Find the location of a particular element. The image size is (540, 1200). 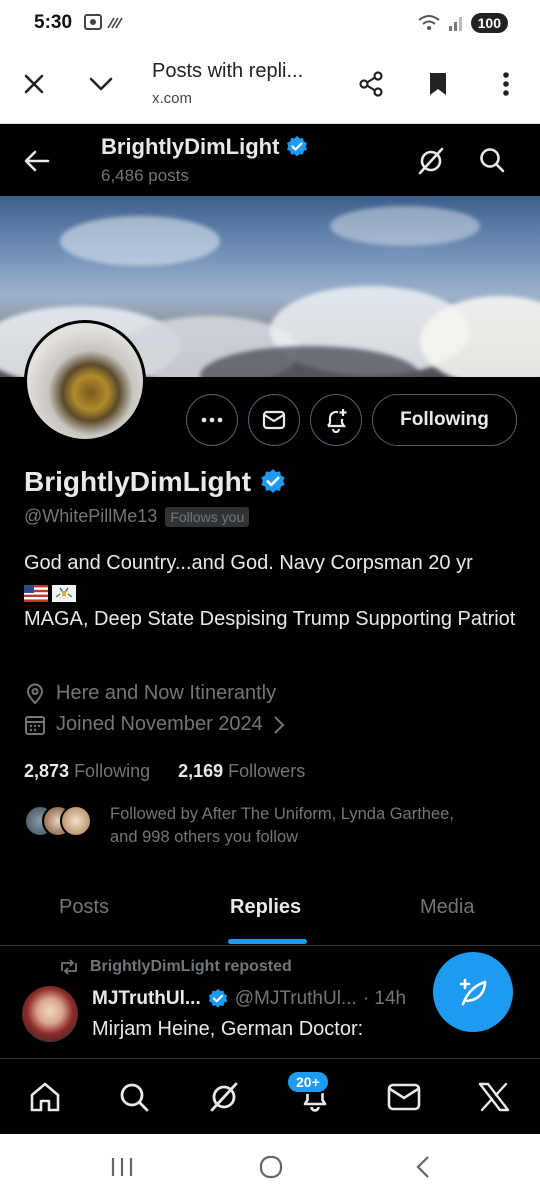

following-label: Following is located at coordinates (112, 771).